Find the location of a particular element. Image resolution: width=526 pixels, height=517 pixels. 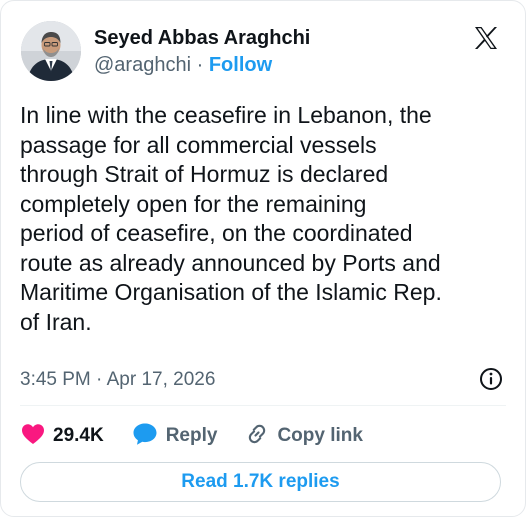

reply-bubble-icon is located at coordinates (145, 436).